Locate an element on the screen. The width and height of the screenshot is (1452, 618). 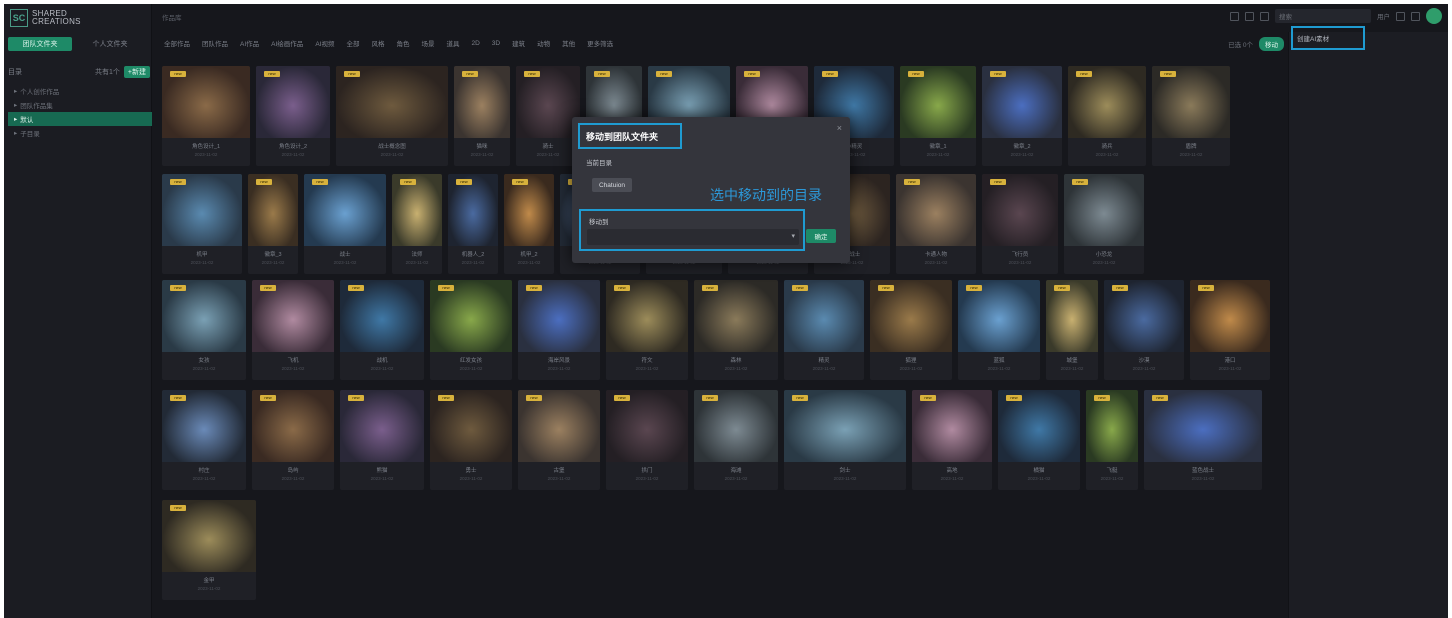
list-icon is located at coordinates (1249, 16).